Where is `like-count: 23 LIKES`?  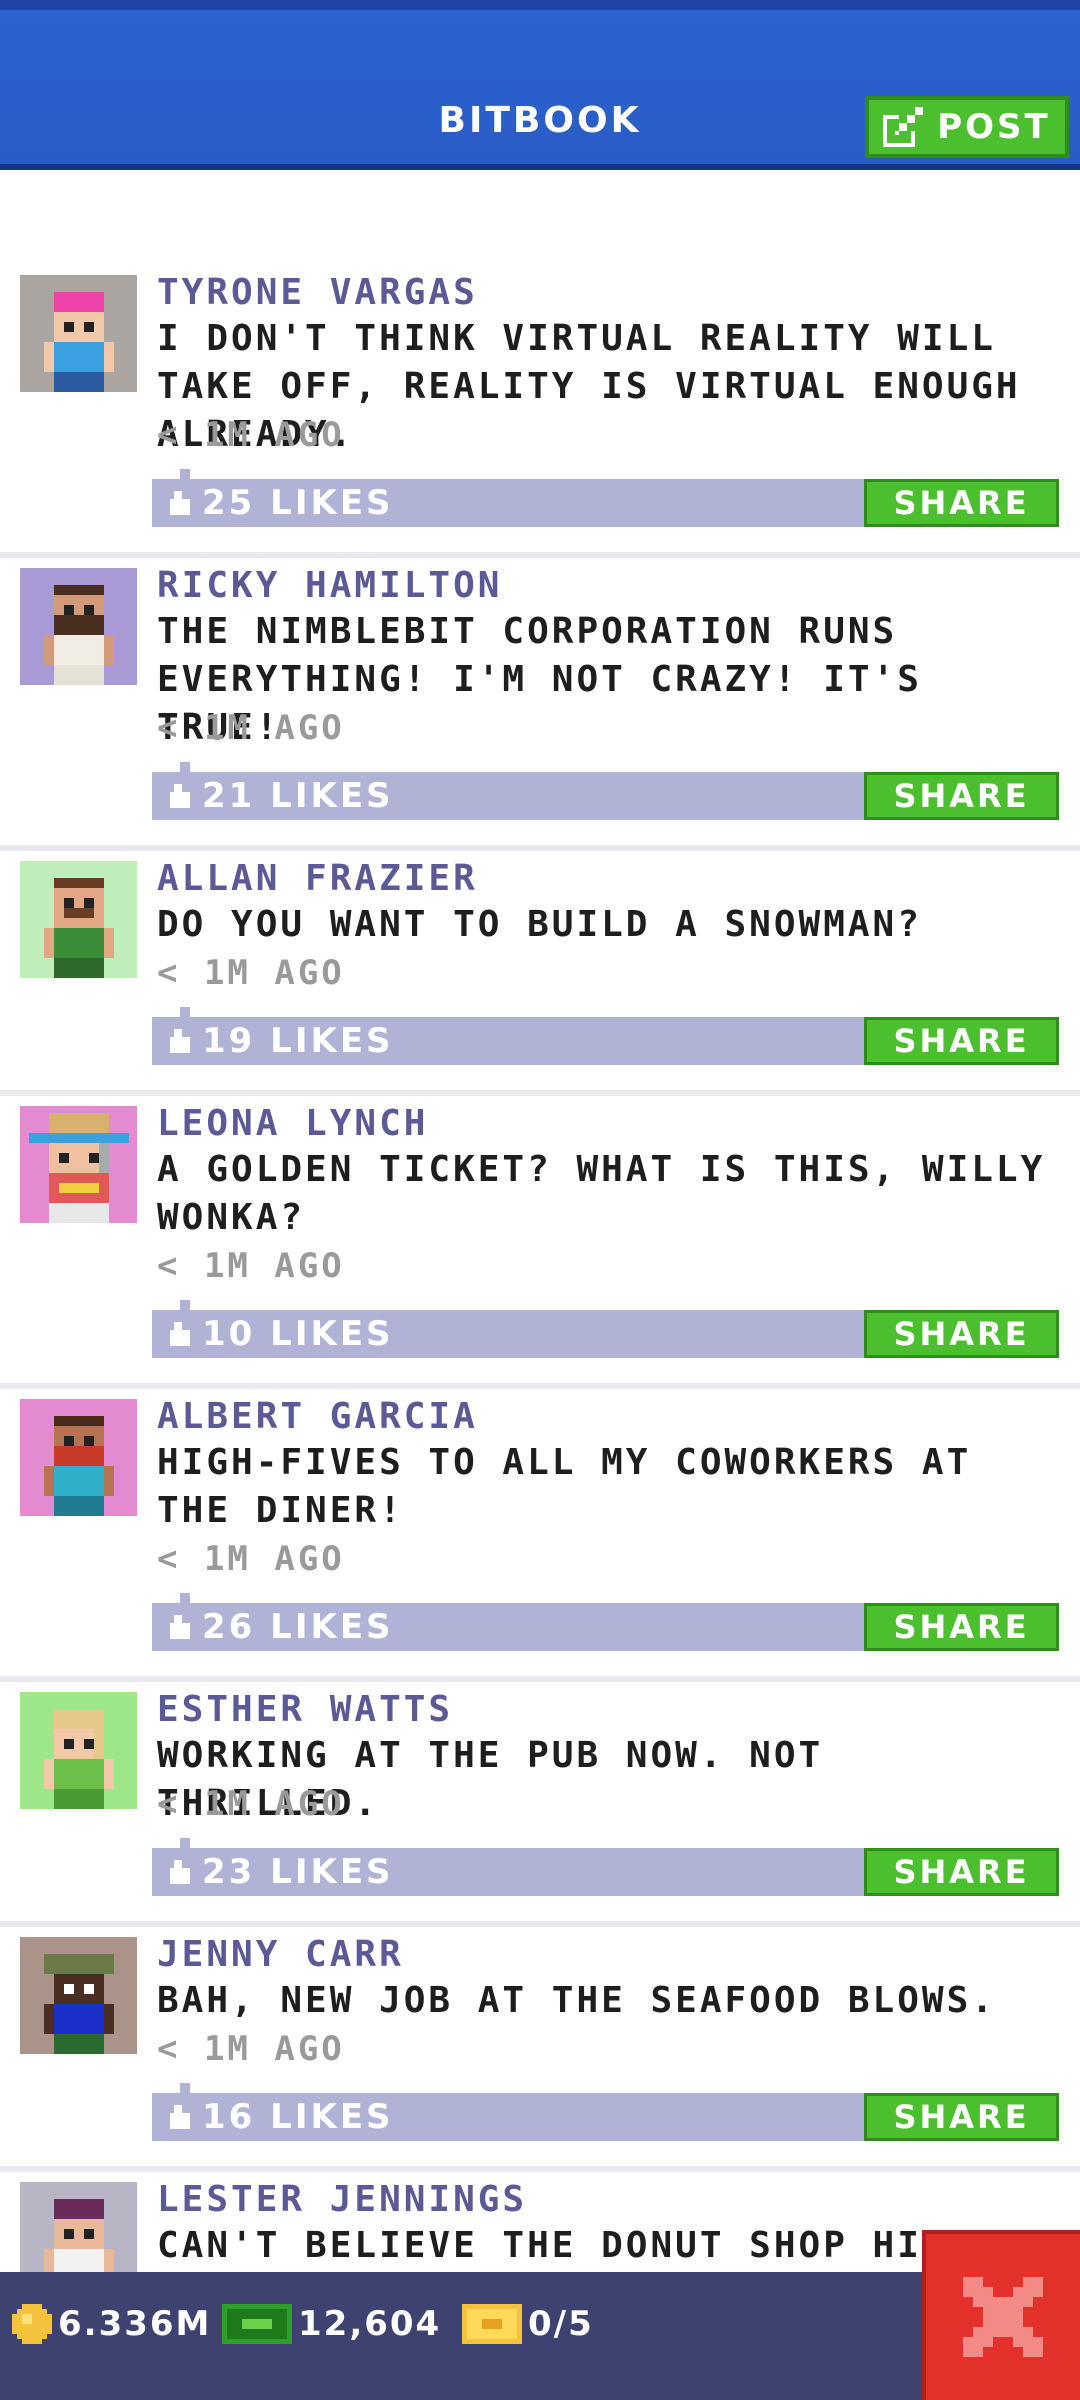
like-count: 23 LIKES is located at coordinates (298, 1872).